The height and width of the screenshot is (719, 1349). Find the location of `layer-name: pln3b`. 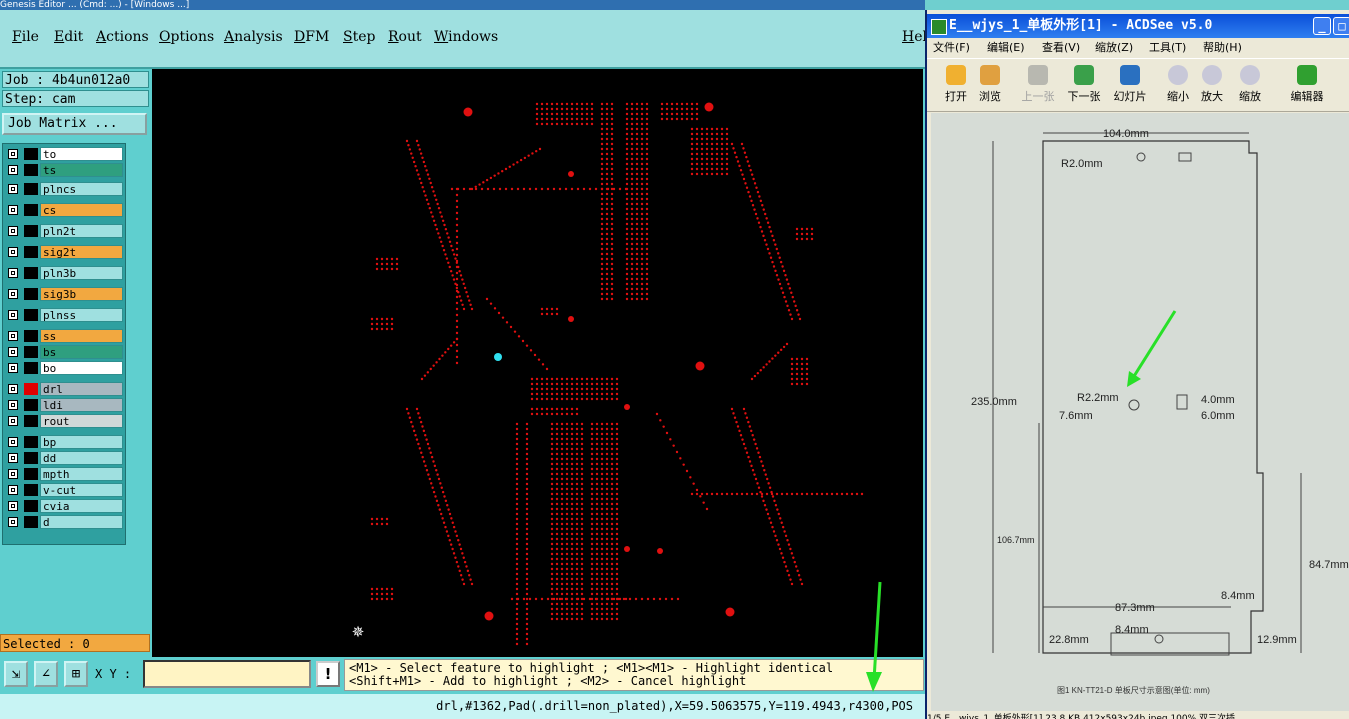

layer-name: pln3b is located at coordinates (81, 273).